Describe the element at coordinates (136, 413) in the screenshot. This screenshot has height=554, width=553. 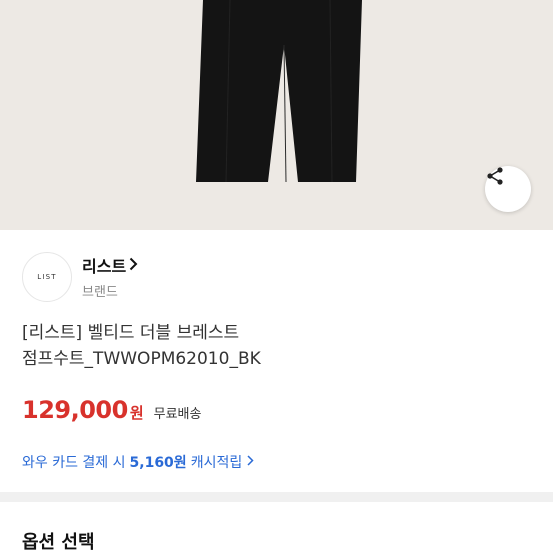
I see `price-unit: 원` at that location.